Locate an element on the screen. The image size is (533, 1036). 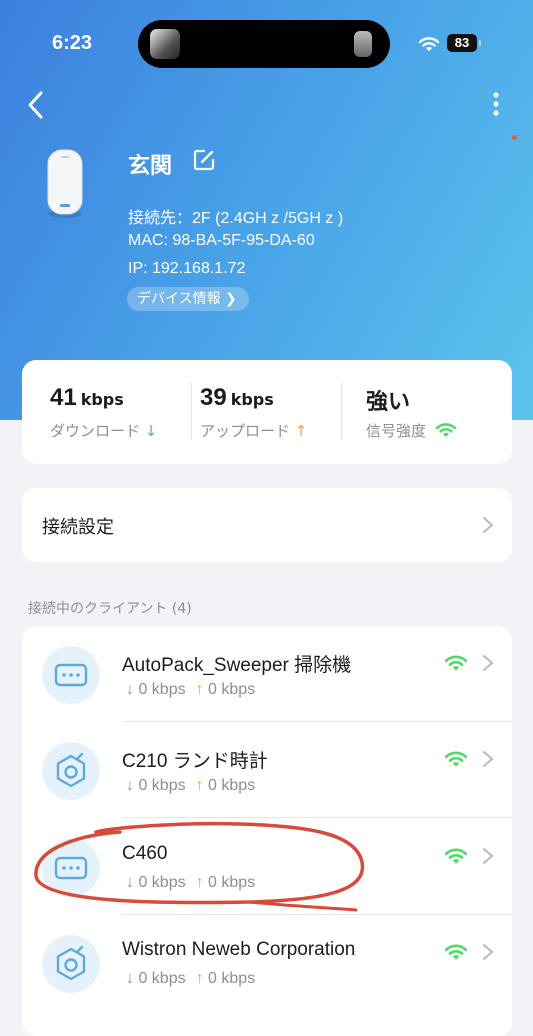
client-row: C460 ↓ 0 kbps ↑ 0 kbps is located at coordinates (267, 867).